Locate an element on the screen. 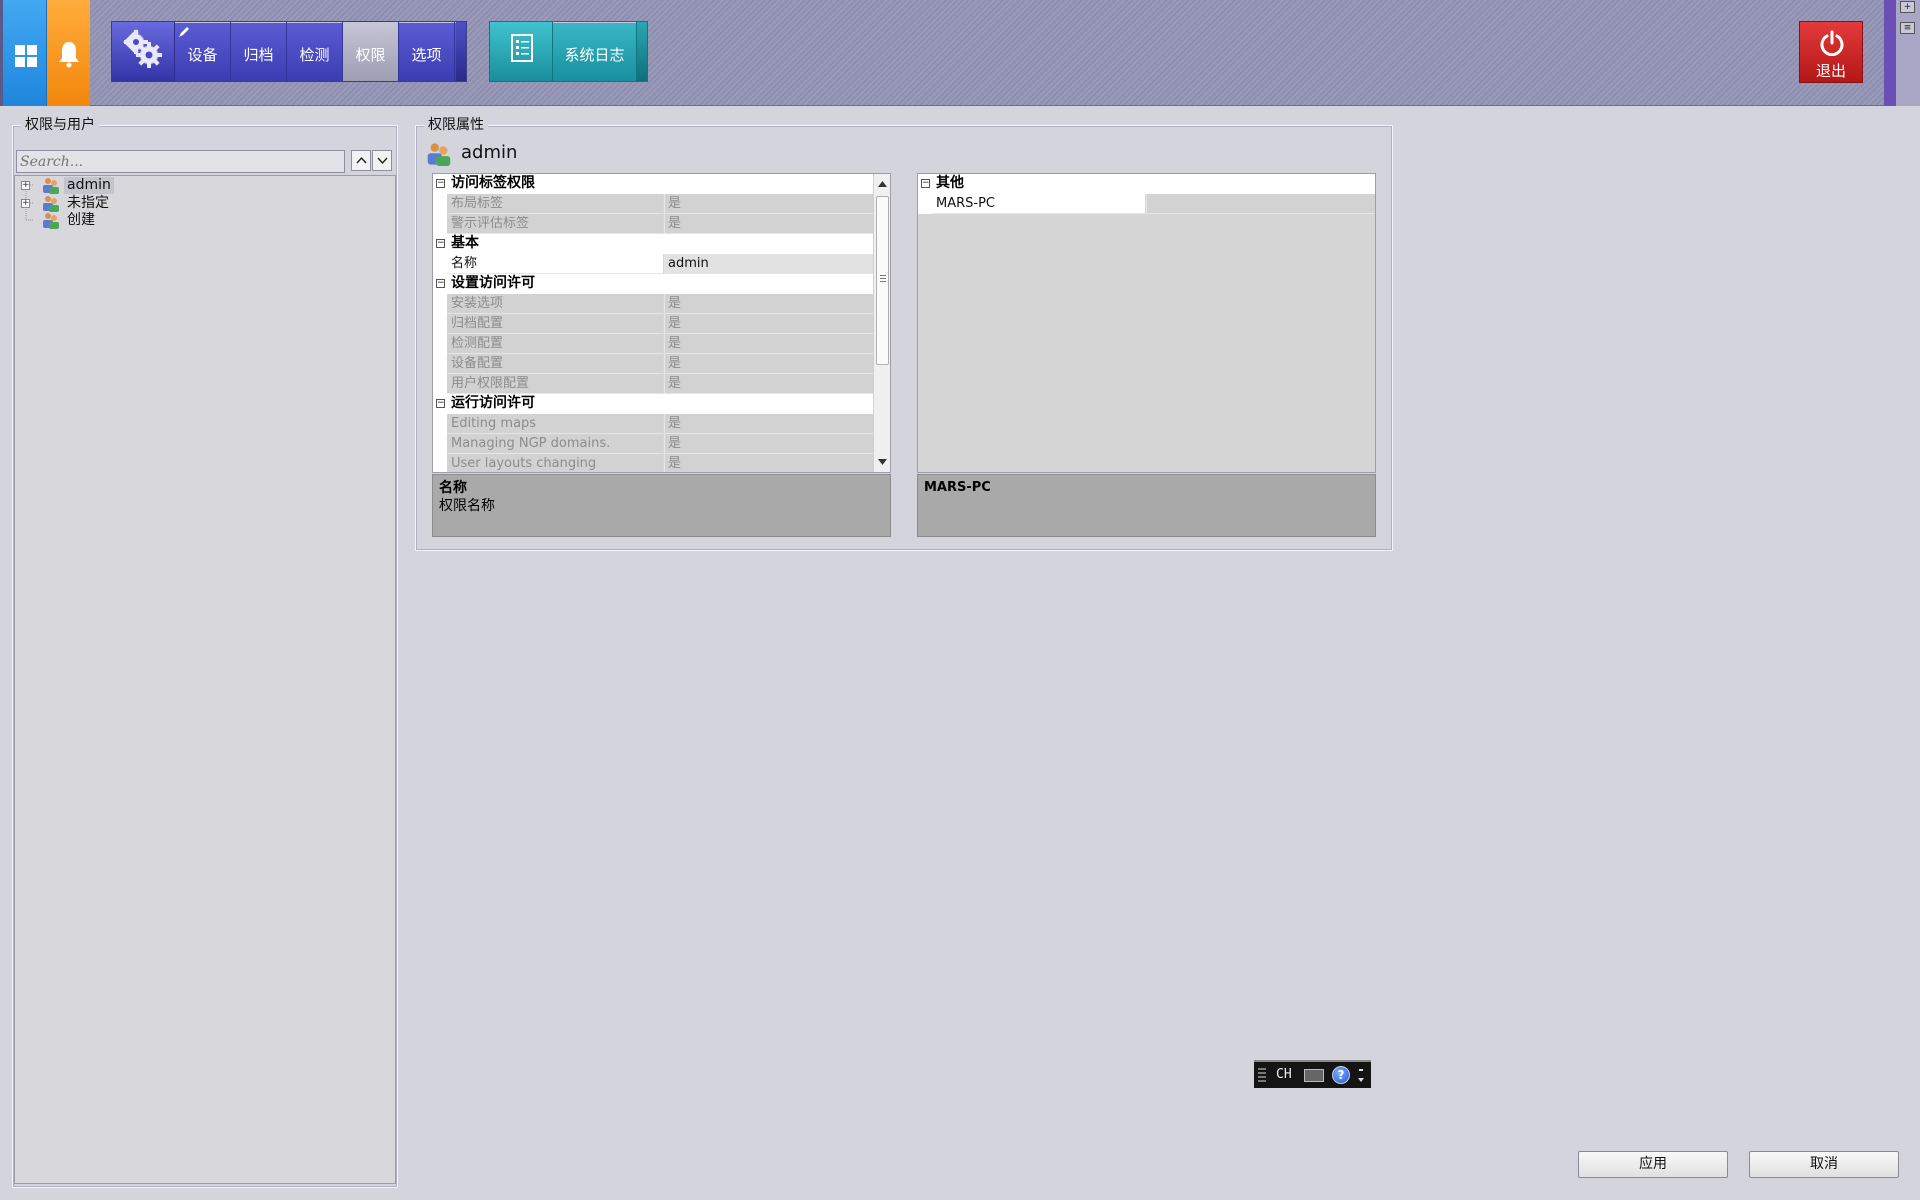 Image resolution: width=1920 pixels, height=1200 pixels. keyboard-icon is located at coordinates (1314, 1075).